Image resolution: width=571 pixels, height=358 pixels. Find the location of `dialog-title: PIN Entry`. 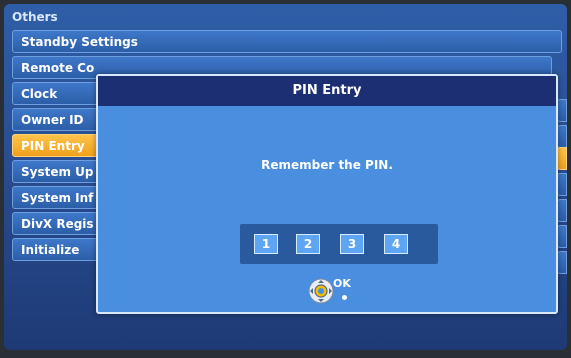

dialog-title: PIN Entry is located at coordinates (327, 91).